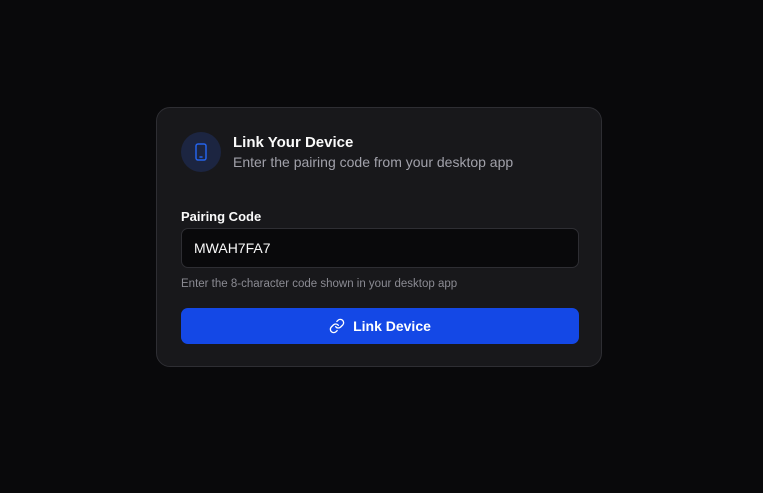 Image resolution: width=763 pixels, height=493 pixels. What do you see at coordinates (380, 248) in the screenshot?
I see `pairing-code-input` at bounding box center [380, 248].